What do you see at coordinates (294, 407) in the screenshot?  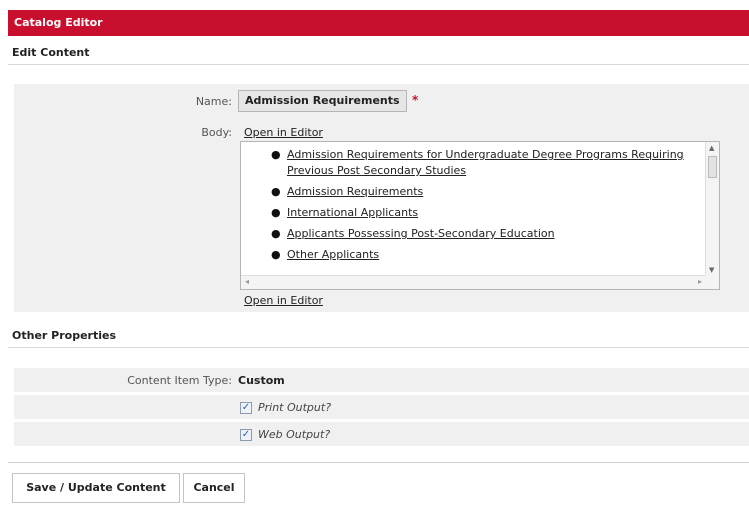 I see `print-output-label: Print Output?` at bounding box center [294, 407].